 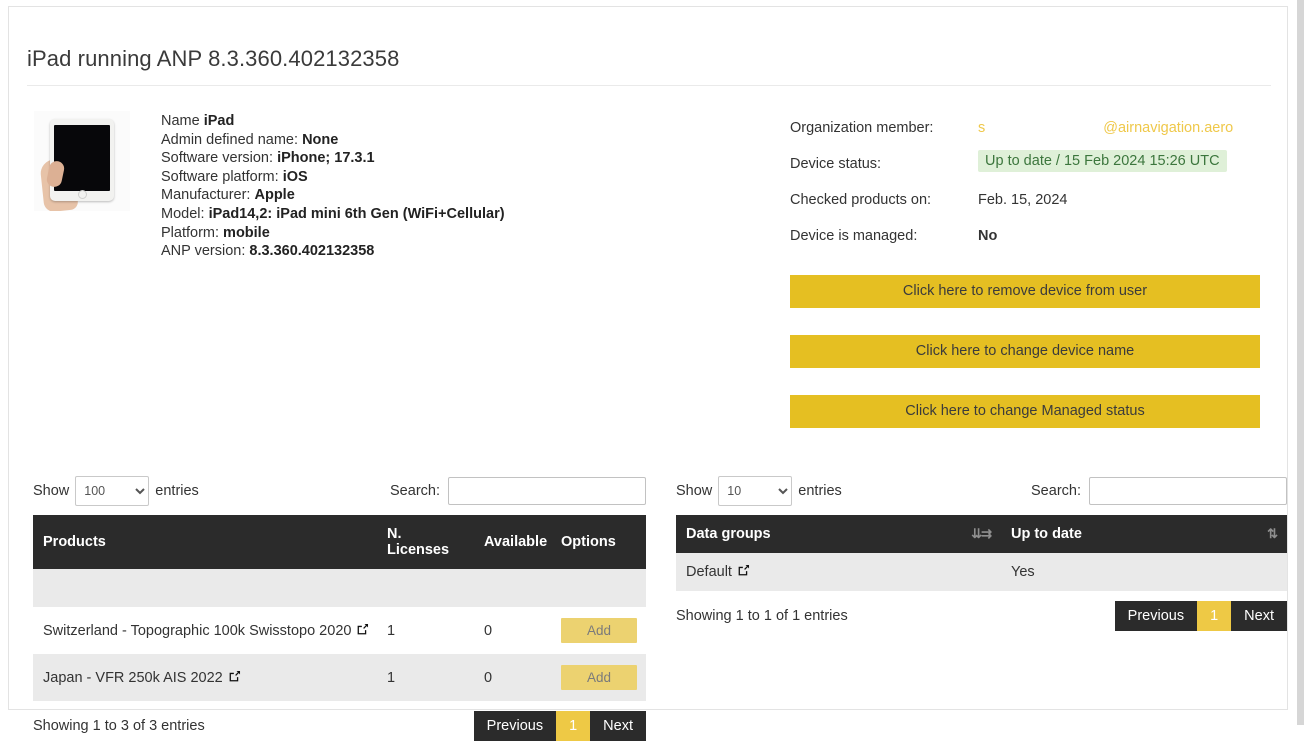 I want to click on organization-member-link: s @airnavigation.aero, so click(x=1105, y=128).